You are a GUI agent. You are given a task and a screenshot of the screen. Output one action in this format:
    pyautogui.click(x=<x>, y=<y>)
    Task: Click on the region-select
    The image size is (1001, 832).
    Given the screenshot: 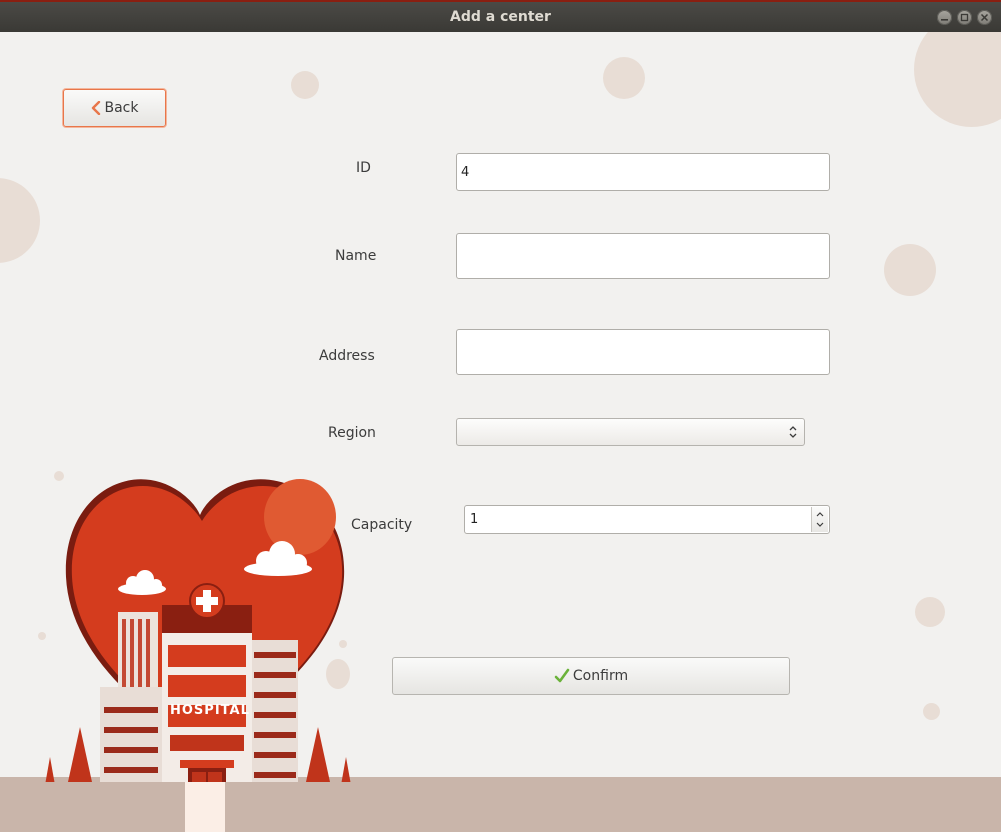 What is the action you would take?
    pyautogui.click(x=630, y=432)
    